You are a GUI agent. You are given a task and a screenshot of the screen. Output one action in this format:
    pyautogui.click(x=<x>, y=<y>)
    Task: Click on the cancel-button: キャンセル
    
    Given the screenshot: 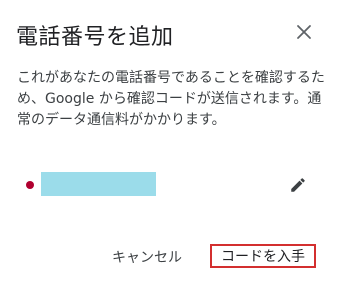 What is the action you would take?
    pyautogui.click(x=147, y=257)
    